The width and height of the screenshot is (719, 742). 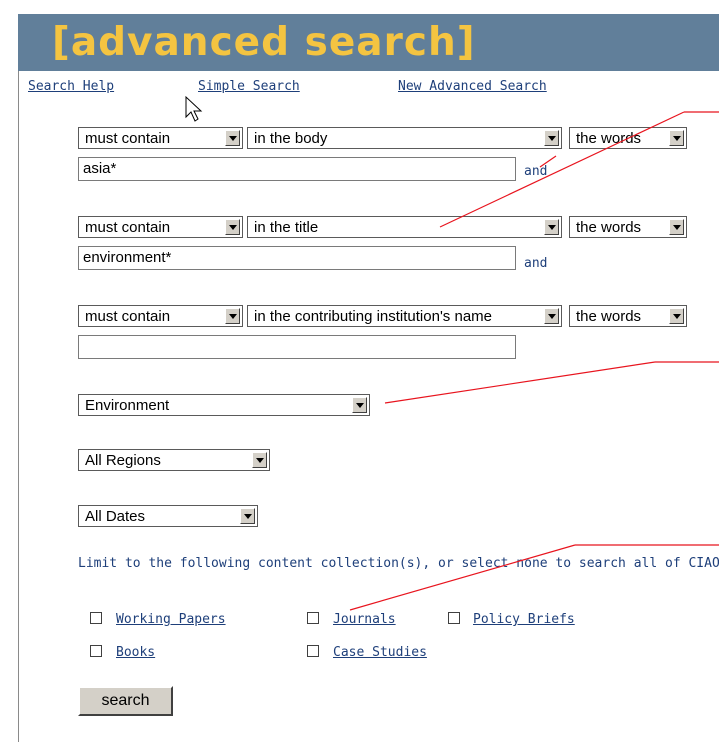 I want to click on annotation-line-topic, so click(x=520, y=382).